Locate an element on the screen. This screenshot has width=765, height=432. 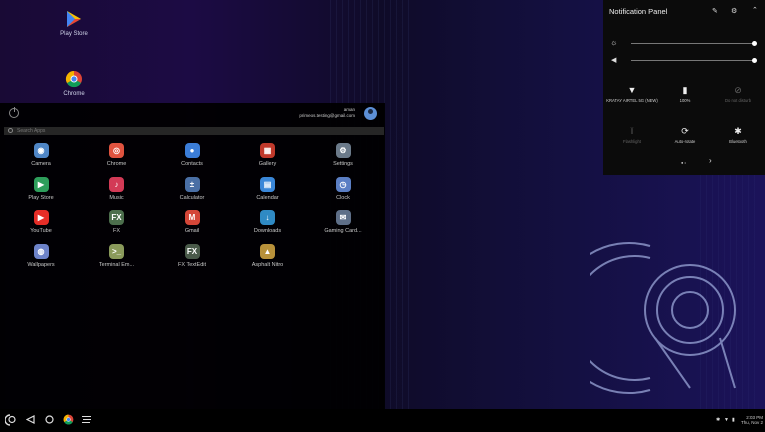
gear-icon: ⚙ is located at coordinates (734, 11).